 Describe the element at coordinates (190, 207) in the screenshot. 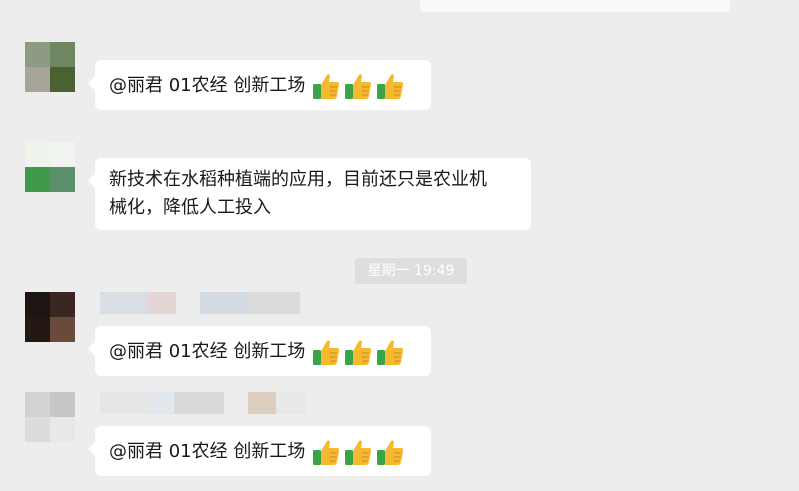

I see `message-text-line: 械化，降低人工投入` at that location.